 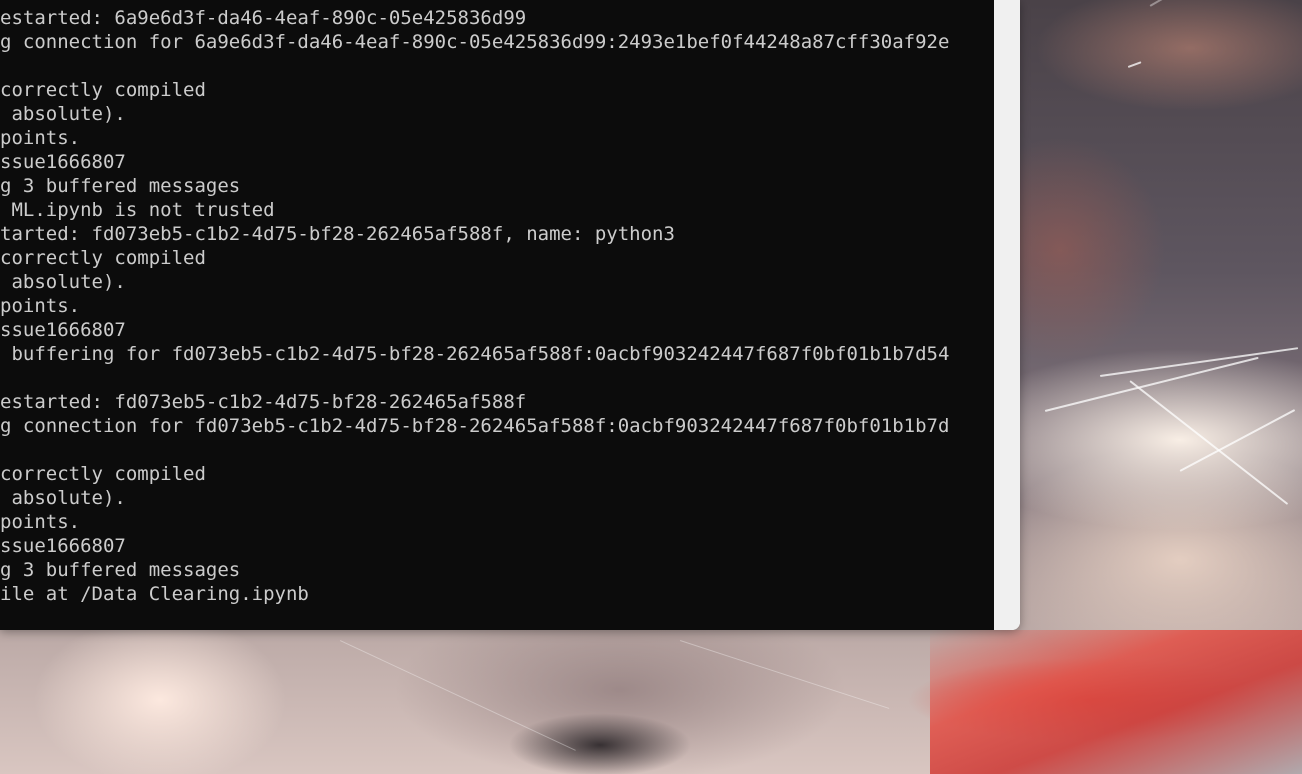 What do you see at coordinates (1007, 315) in the screenshot?
I see `window-scrollbar` at bounding box center [1007, 315].